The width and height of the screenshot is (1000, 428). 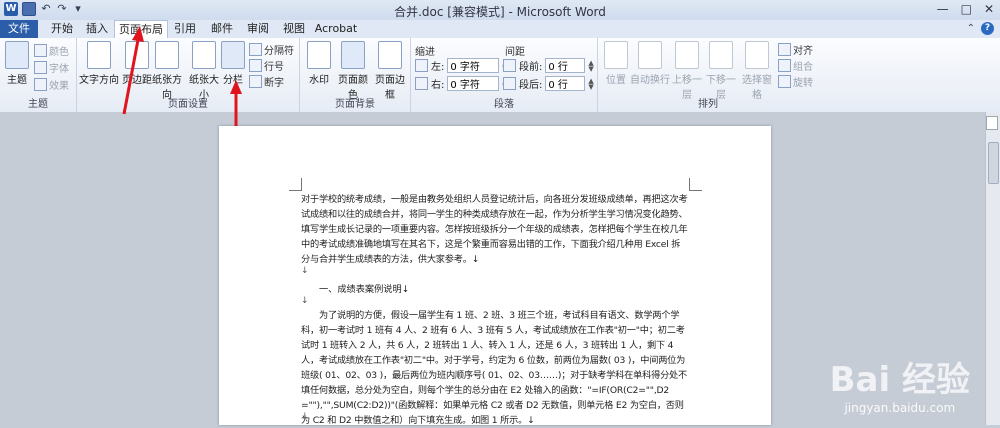 I want to click on hyphenation-icon, so click(x=255, y=81).